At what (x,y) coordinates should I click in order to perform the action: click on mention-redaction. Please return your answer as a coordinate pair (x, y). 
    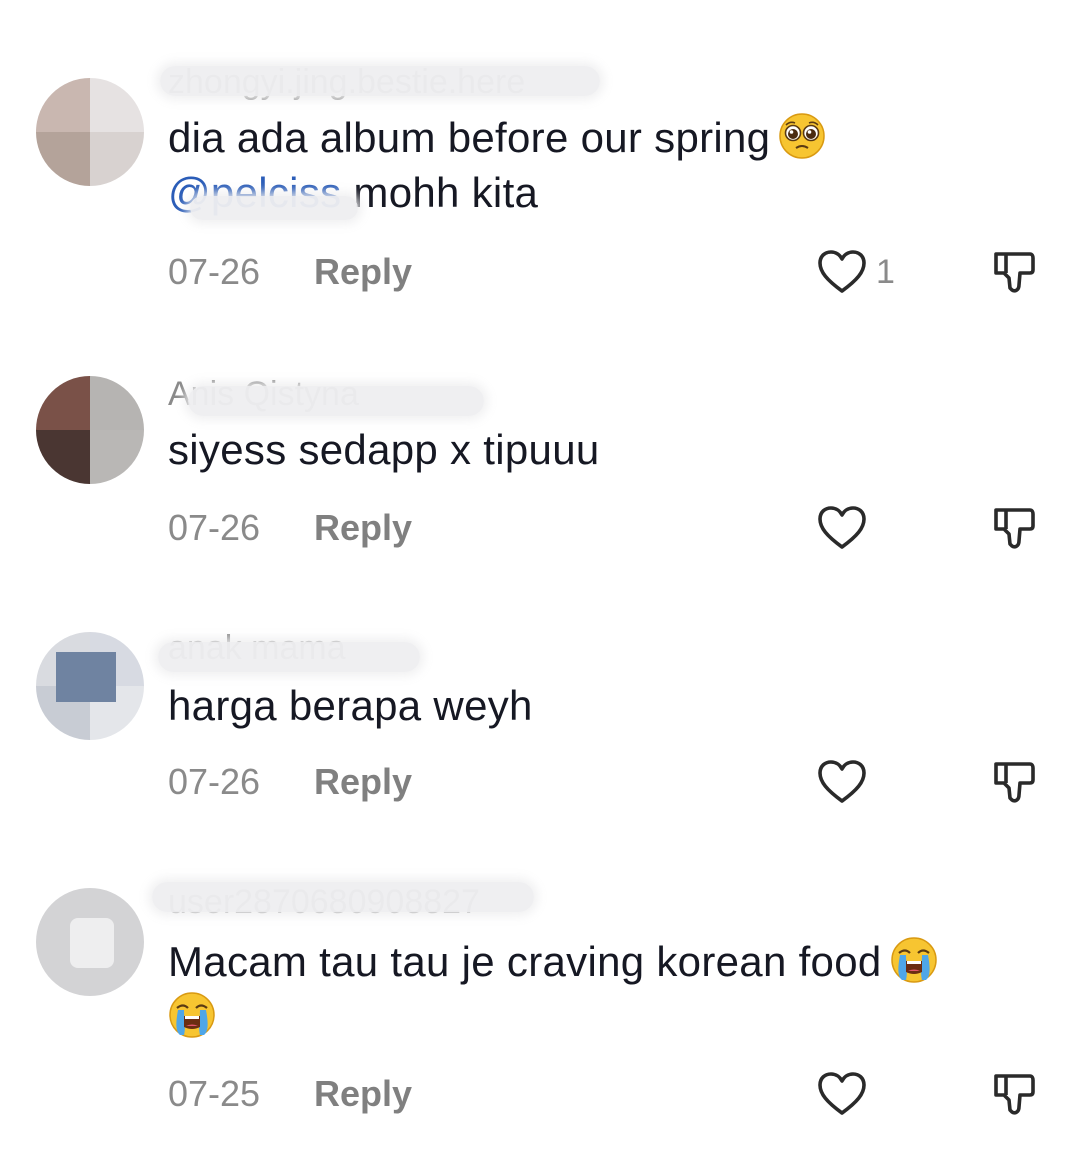
    Looking at the image, I should click on (274, 208).